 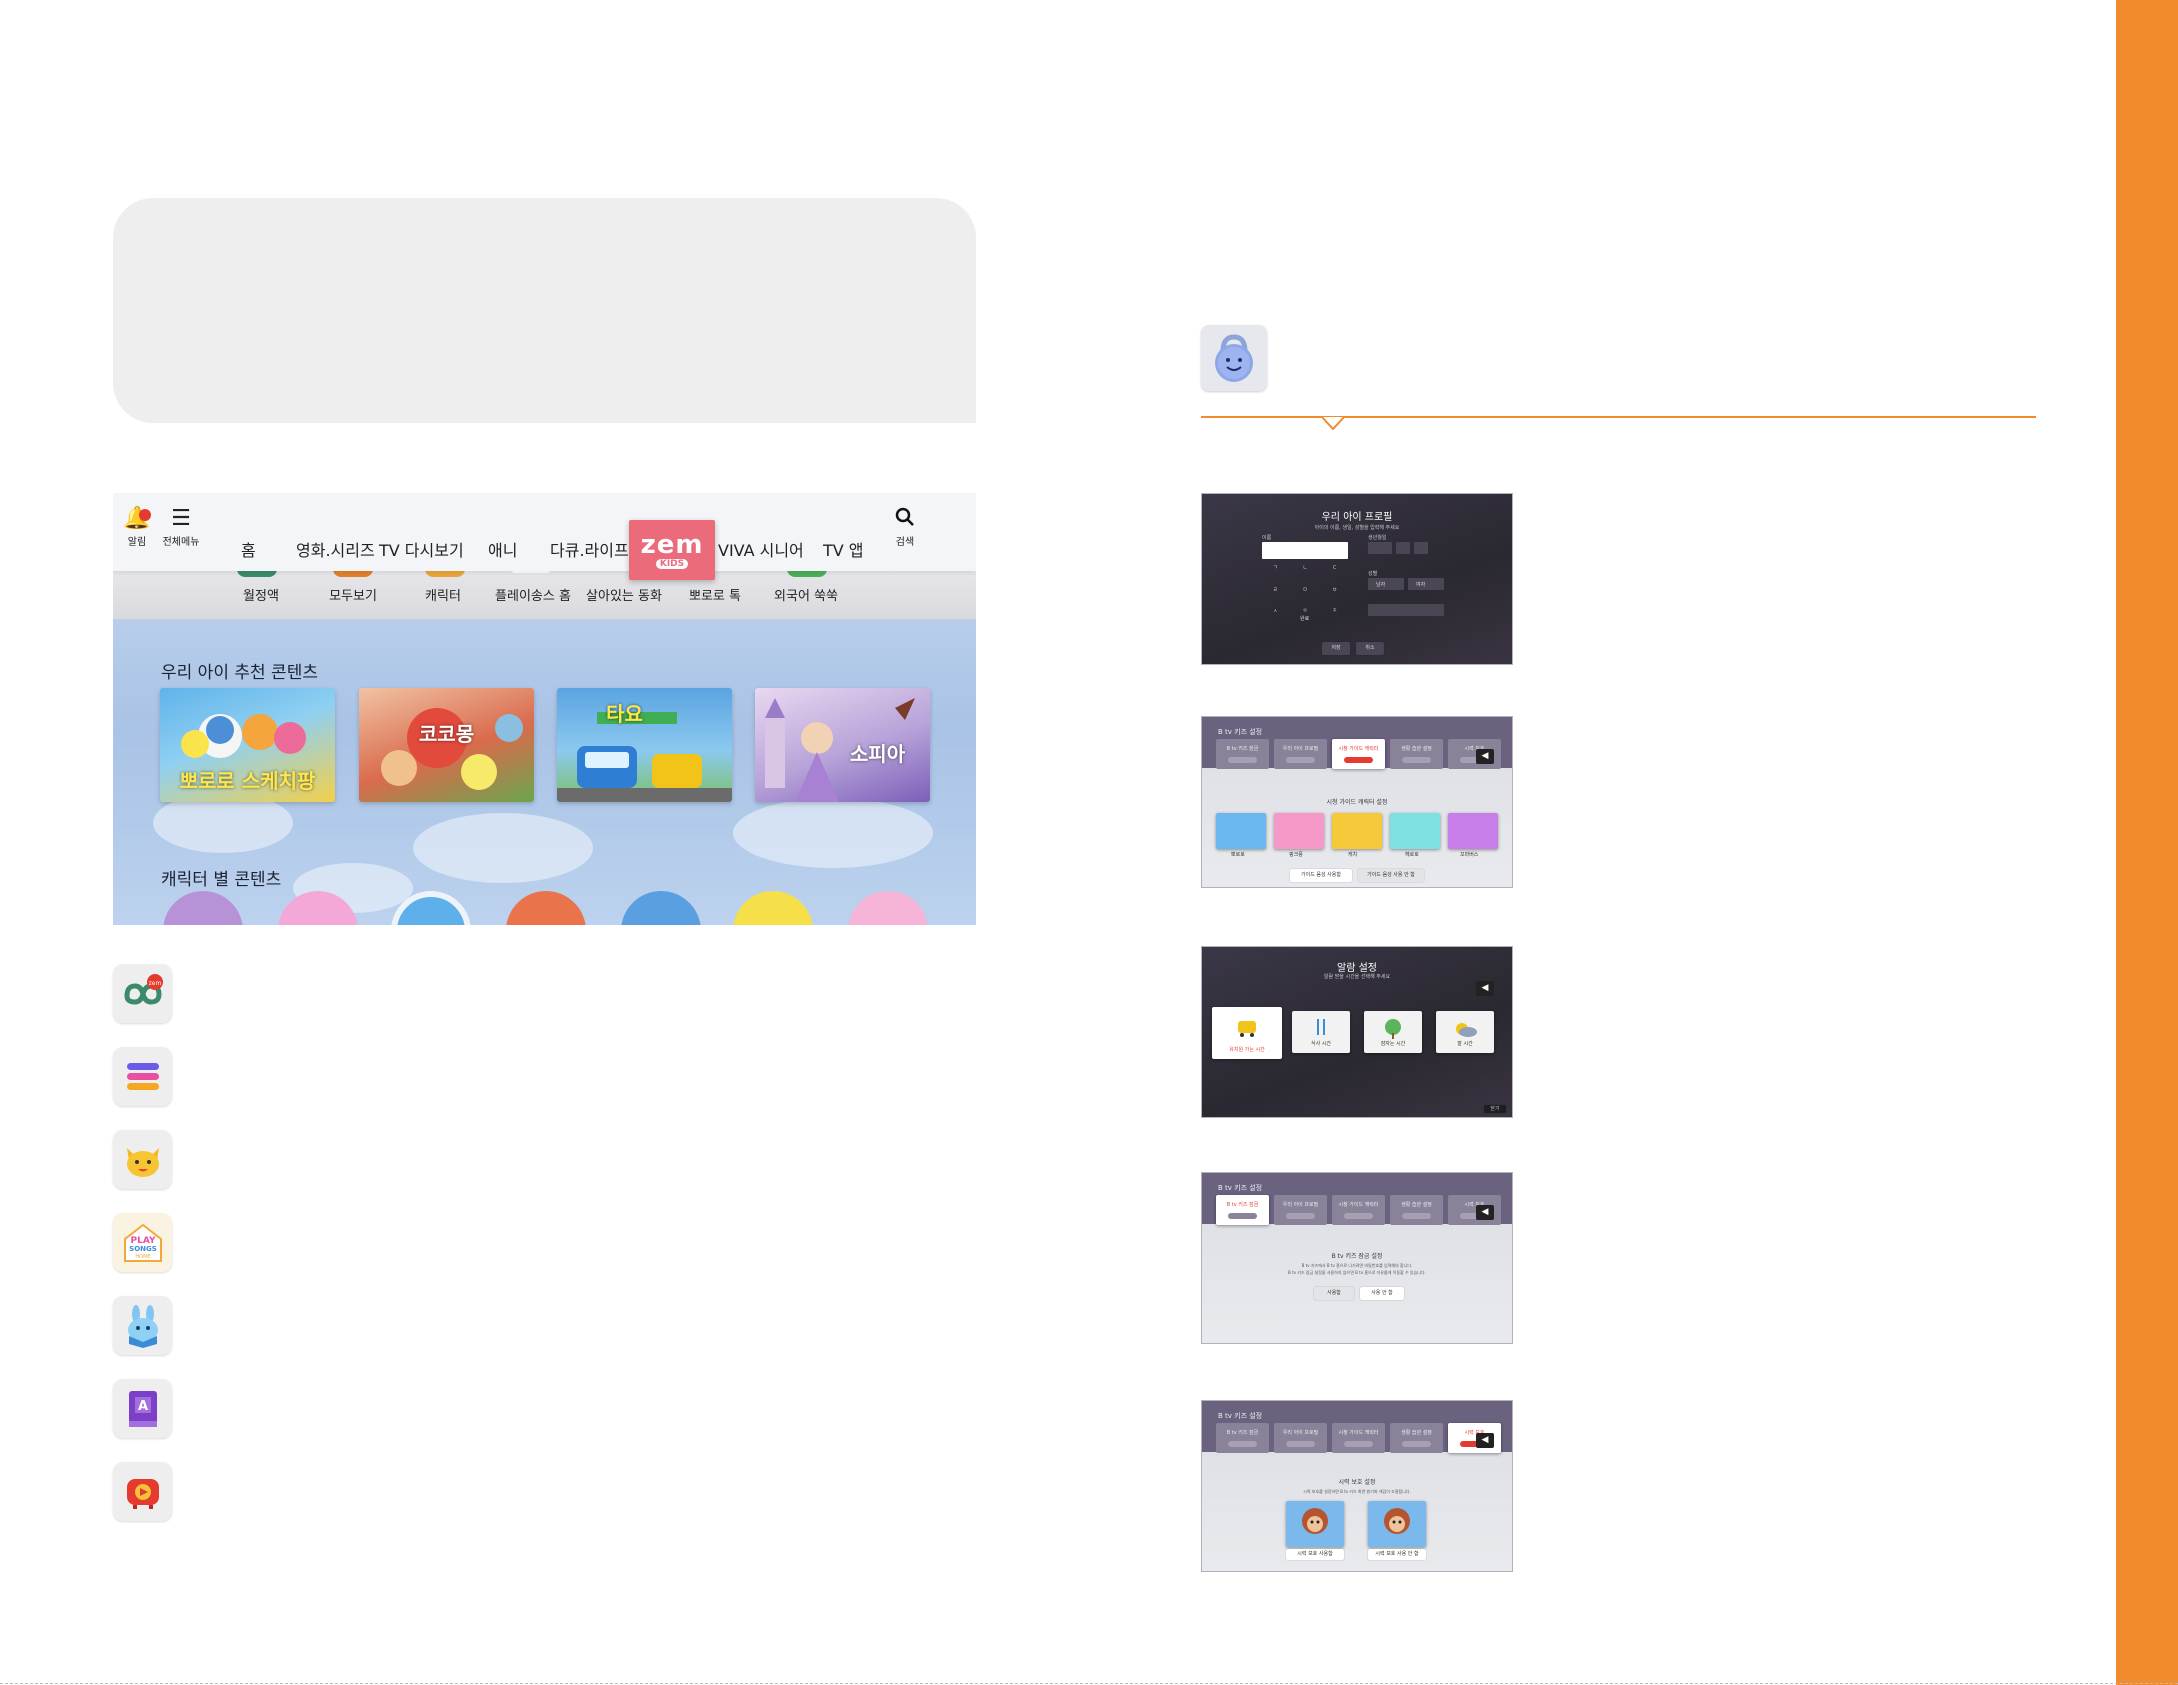 What do you see at coordinates (1406, 610) in the screenshot?
I see `profile-option-field` at bounding box center [1406, 610].